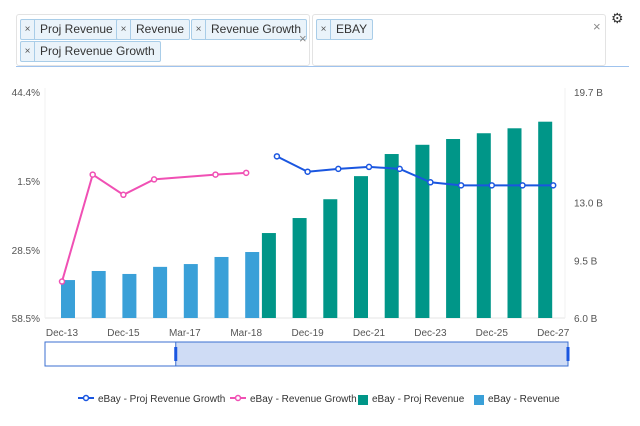 This screenshot has width=640, height=426. I want to click on x-tick-label: Dec-13, so click(62, 333).